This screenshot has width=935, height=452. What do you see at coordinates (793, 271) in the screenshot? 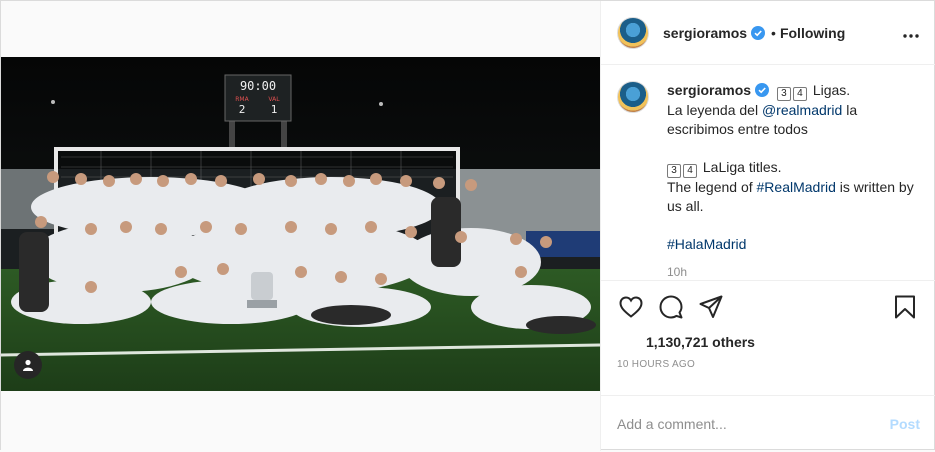
I see `caption-time: 10h` at bounding box center [793, 271].